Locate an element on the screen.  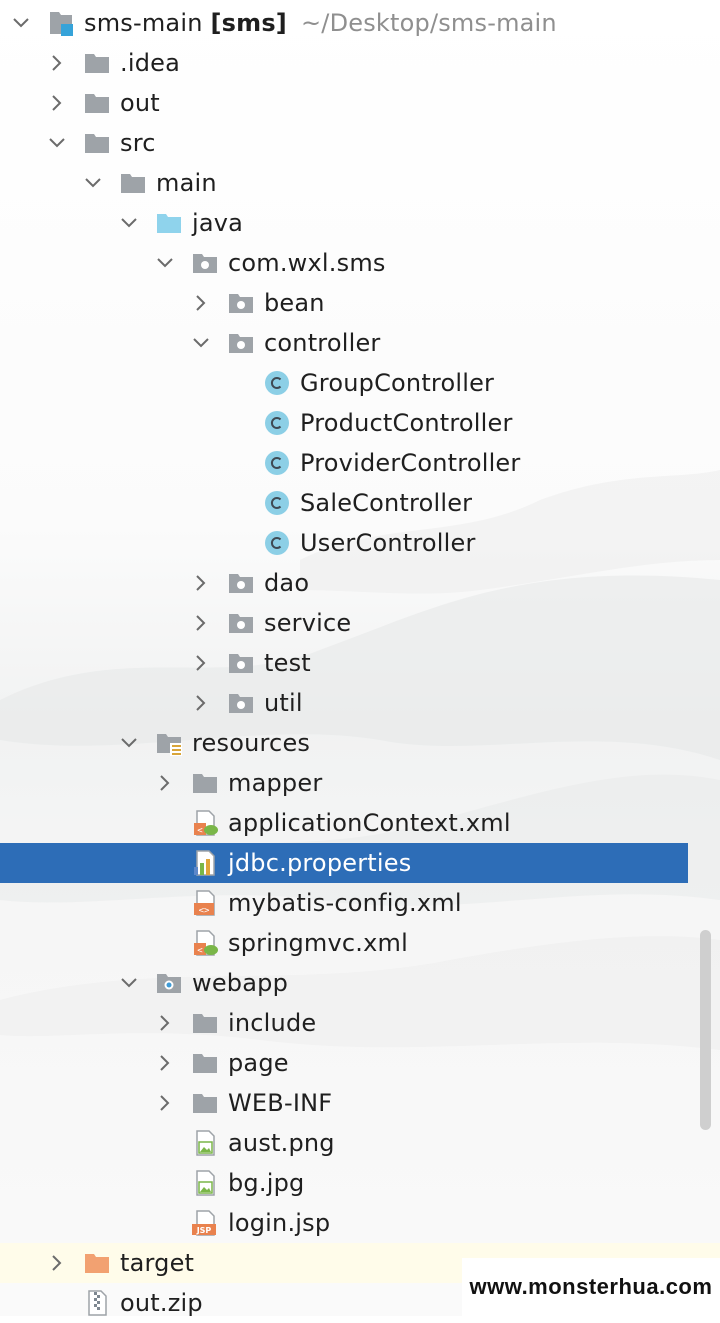
tree-node-out: out is located at coordinates (344, 103).